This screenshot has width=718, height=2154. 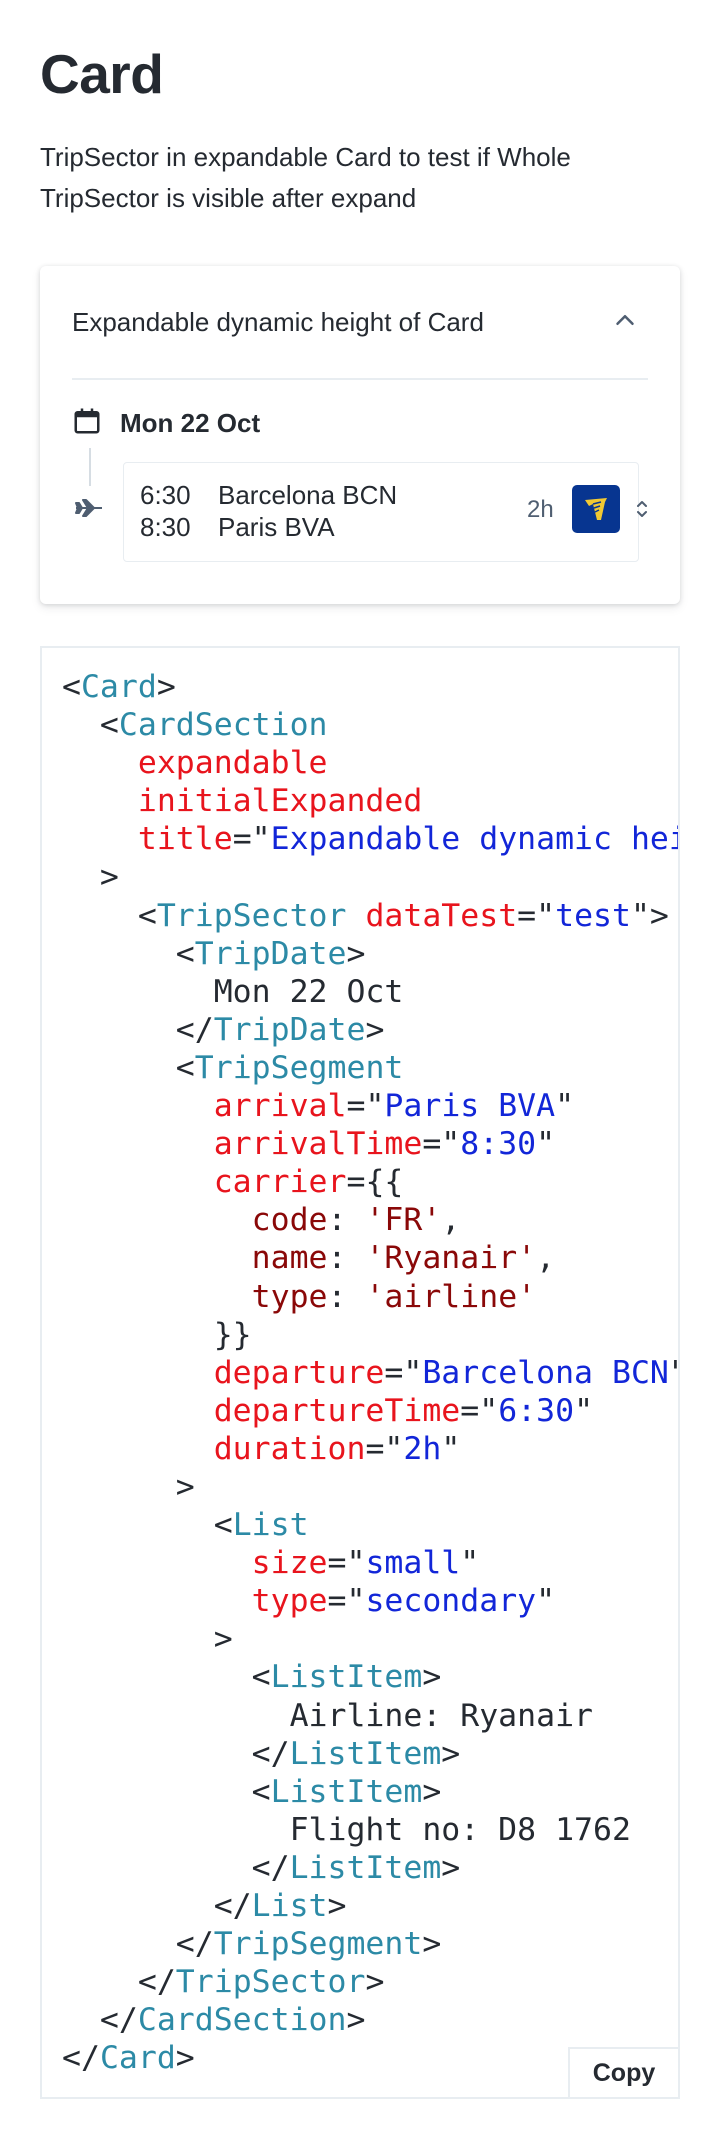 I want to click on code-token: 8:30, so click(x=498, y=1144).